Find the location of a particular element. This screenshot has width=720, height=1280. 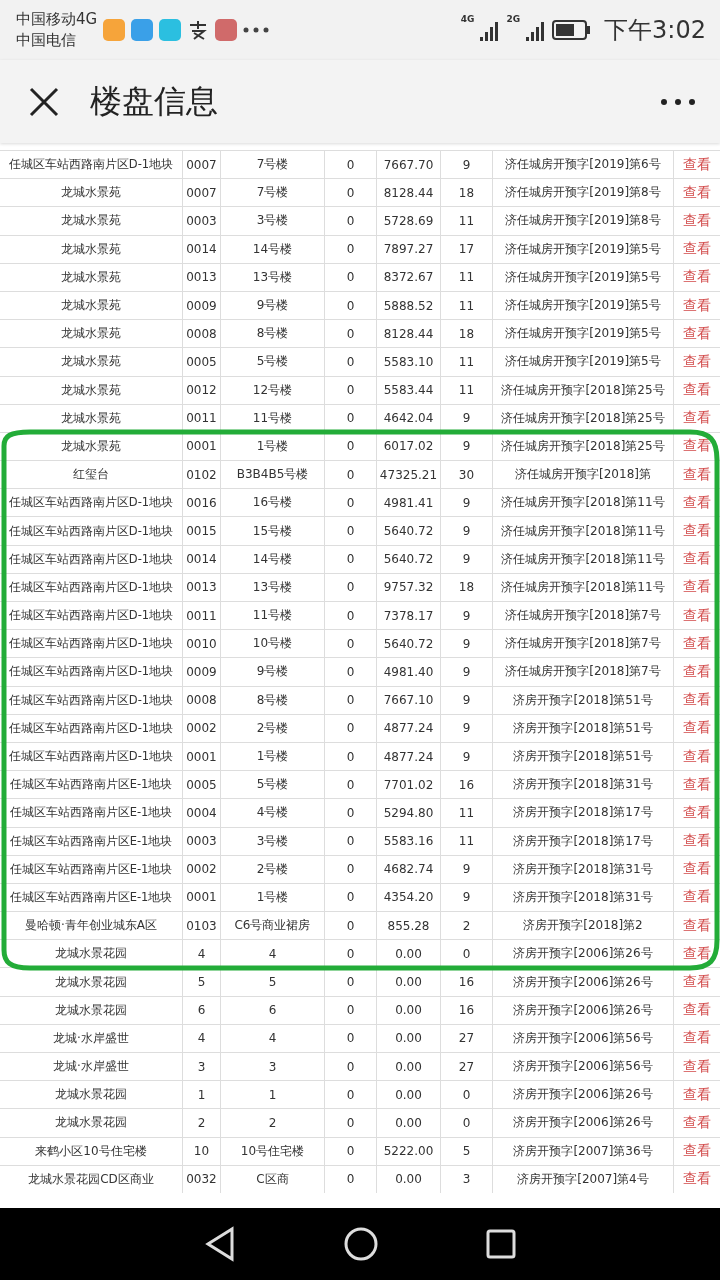

table-cell: 0013 is located at coordinates (201, 587).